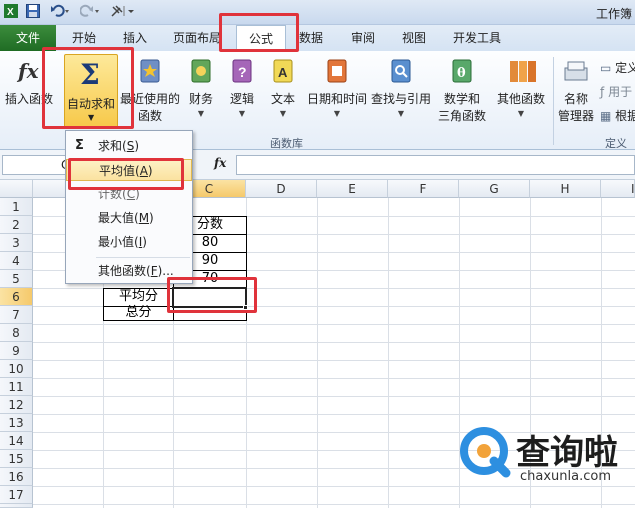 Image resolution: width=635 pixels, height=508 pixels. What do you see at coordinates (16, 297) in the screenshot?
I see `row-header: 6` at bounding box center [16, 297].